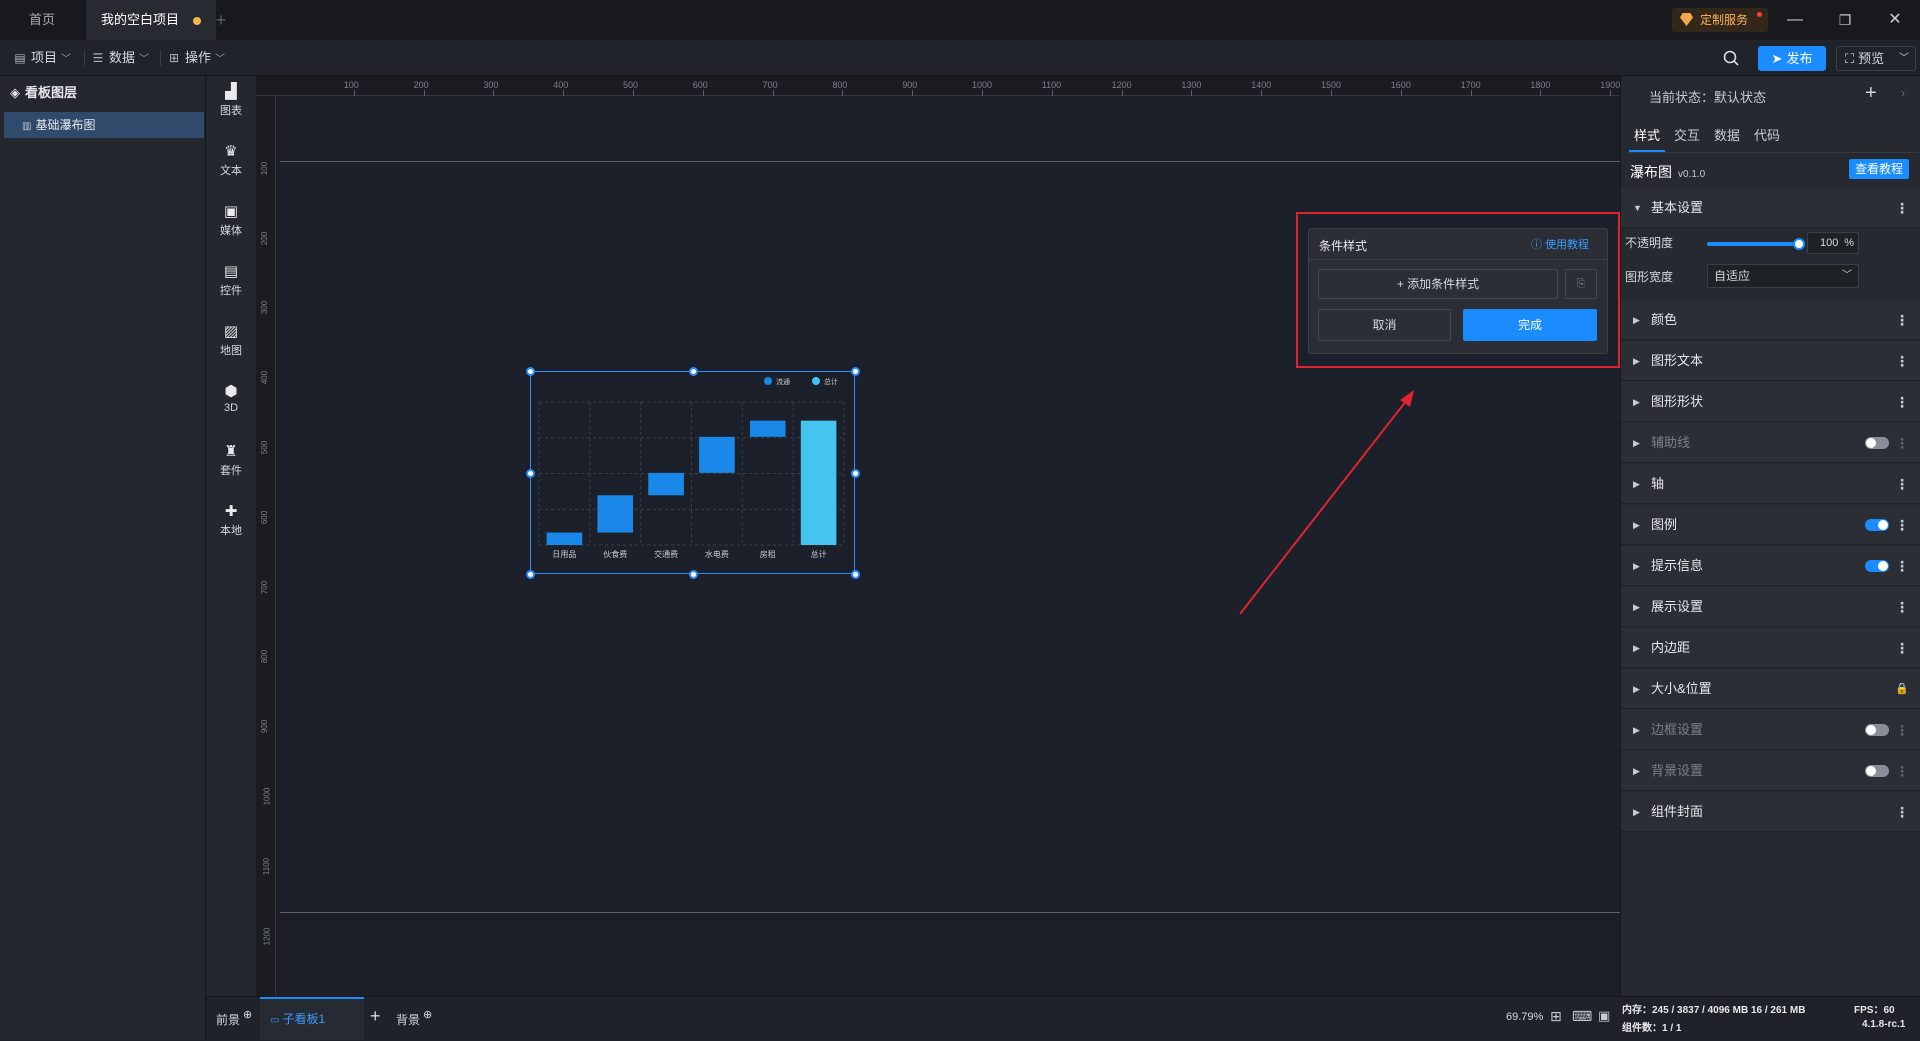 The width and height of the screenshot is (1920, 1041). I want to click on menu-data: ☰ 数据 ﹀, so click(120, 58).